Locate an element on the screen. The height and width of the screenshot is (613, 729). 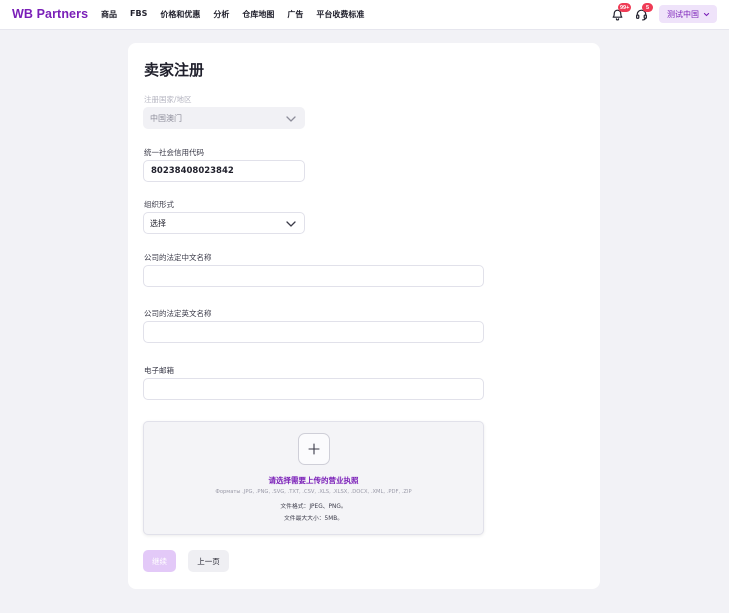
region-selector: 测试中国 is located at coordinates (688, 14).